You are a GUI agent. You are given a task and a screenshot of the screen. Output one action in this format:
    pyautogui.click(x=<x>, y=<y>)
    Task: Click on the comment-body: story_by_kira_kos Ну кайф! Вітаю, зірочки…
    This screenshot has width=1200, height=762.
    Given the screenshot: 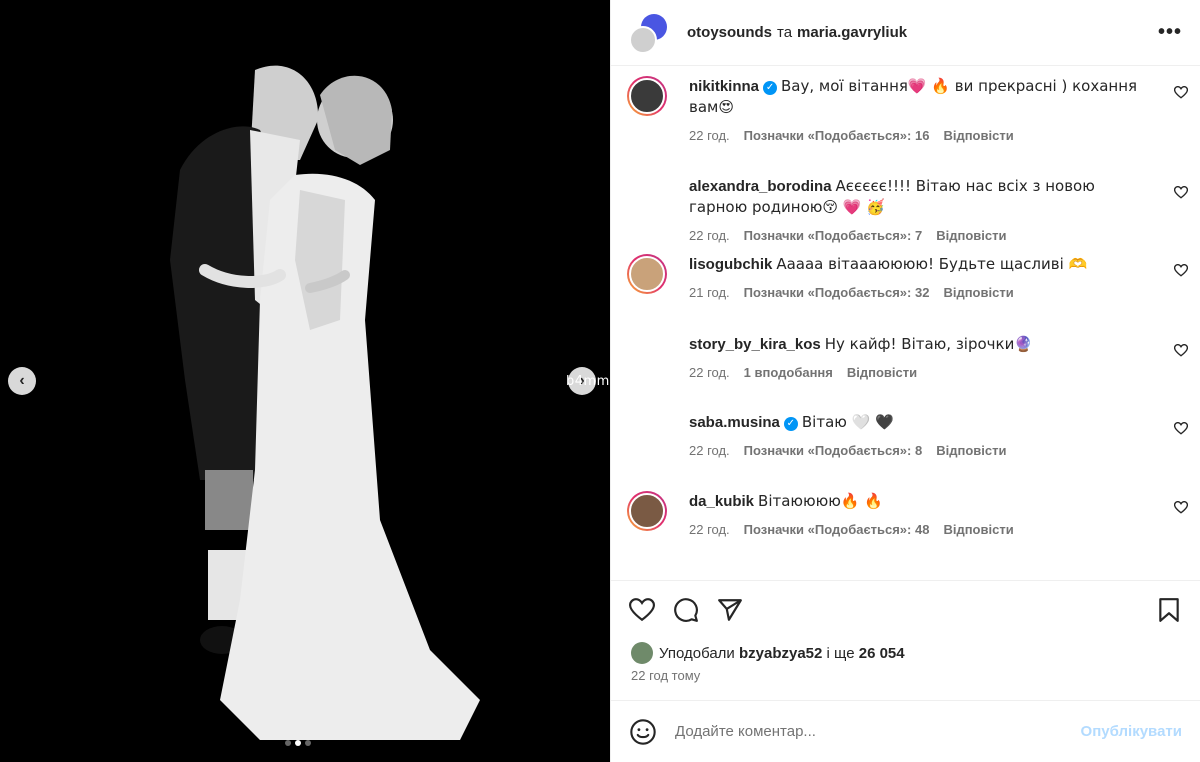 What is the action you would take?
    pyautogui.click(x=935, y=357)
    